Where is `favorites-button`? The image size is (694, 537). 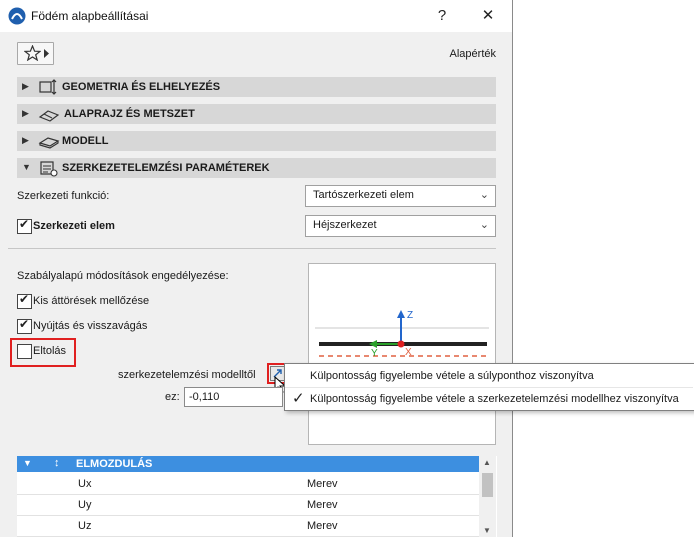
favorites-button is located at coordinates (35, 53).